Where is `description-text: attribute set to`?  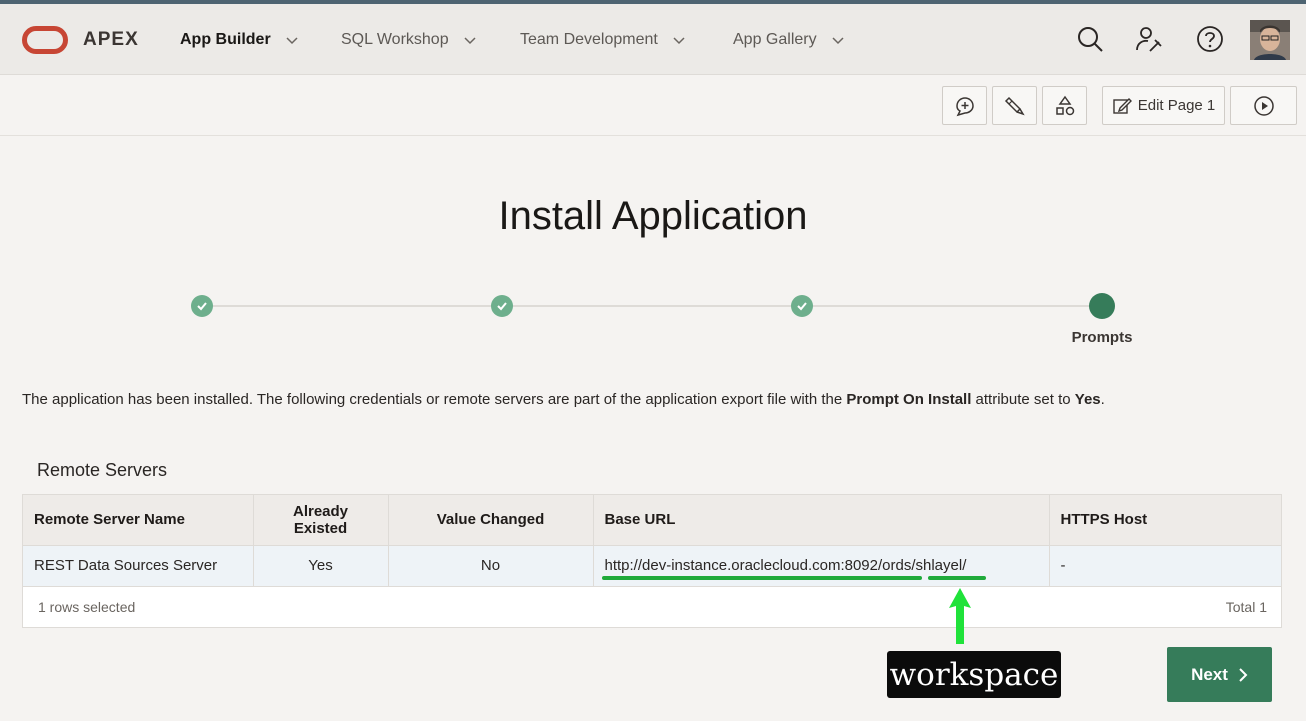
description-text: attribute set to is located at coordinates (1023, 399).